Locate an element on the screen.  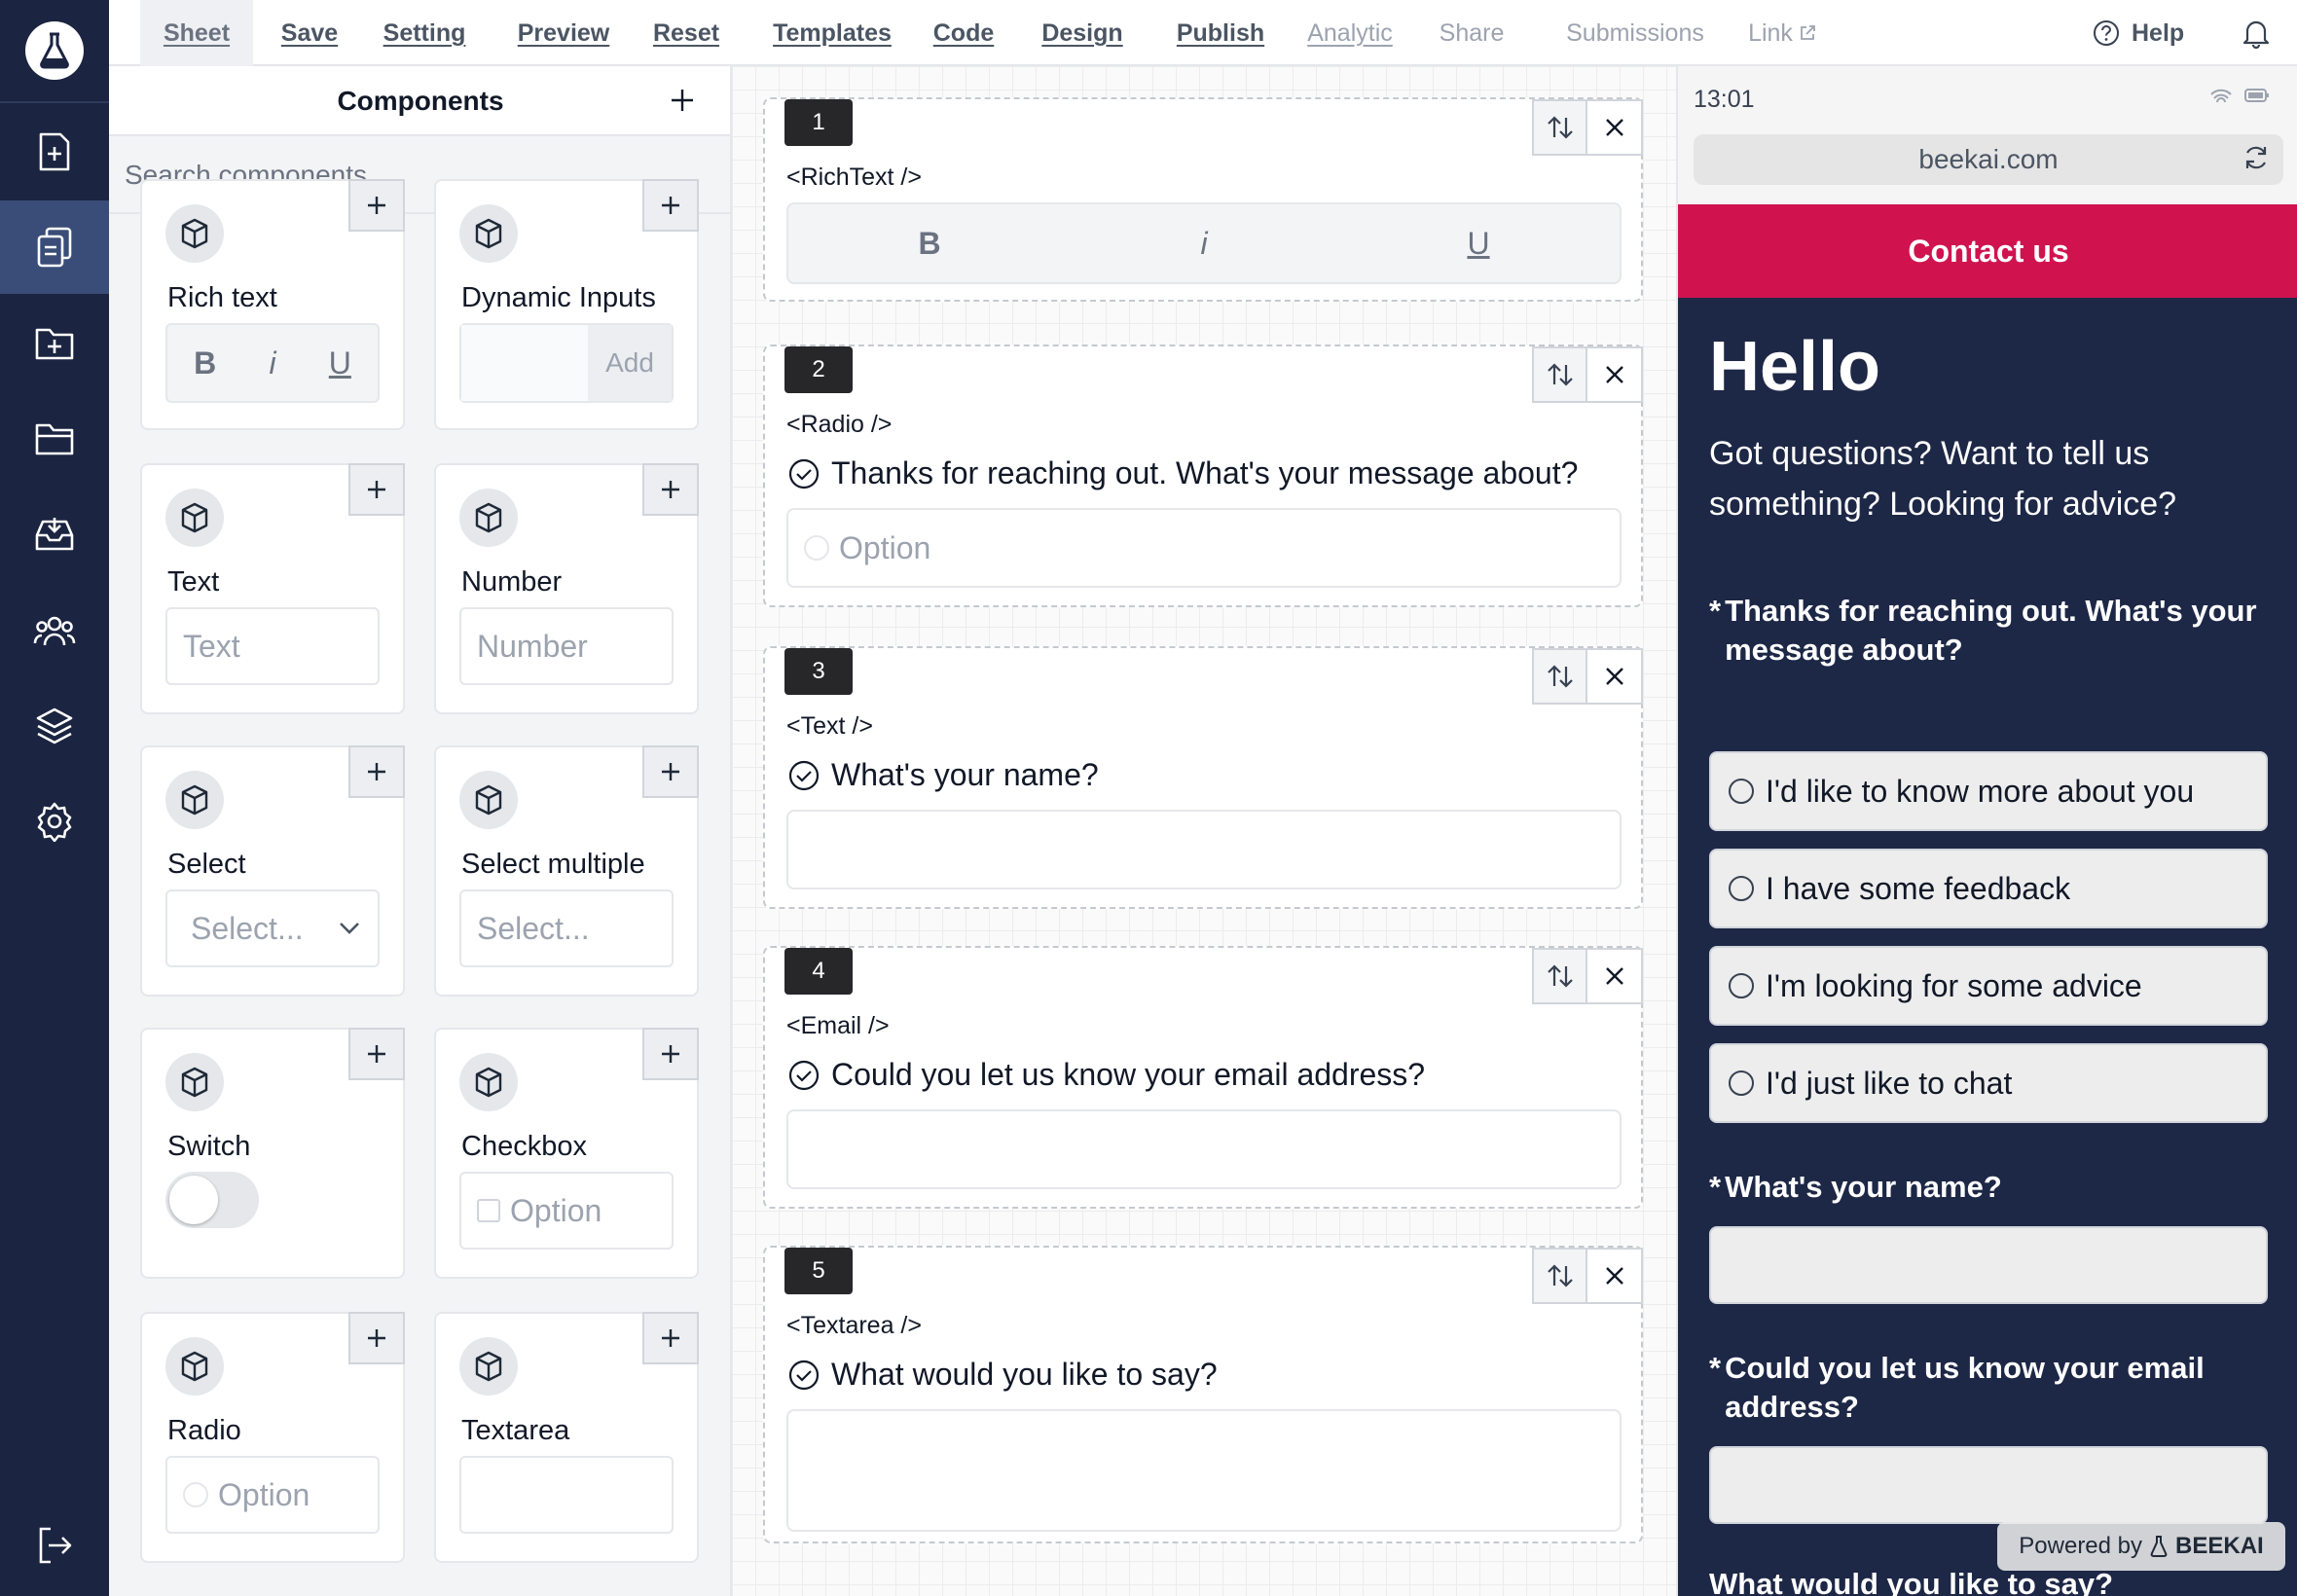
textarea-field is located at coordinates (1204, 1470).